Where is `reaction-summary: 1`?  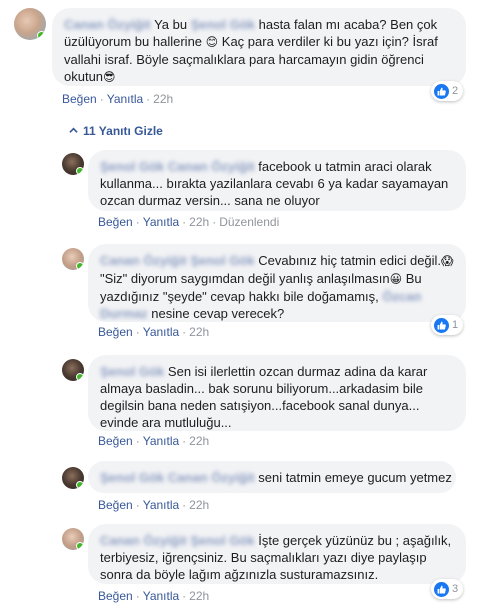 reaction-summary: 1 is located at coordinates (447, 325).